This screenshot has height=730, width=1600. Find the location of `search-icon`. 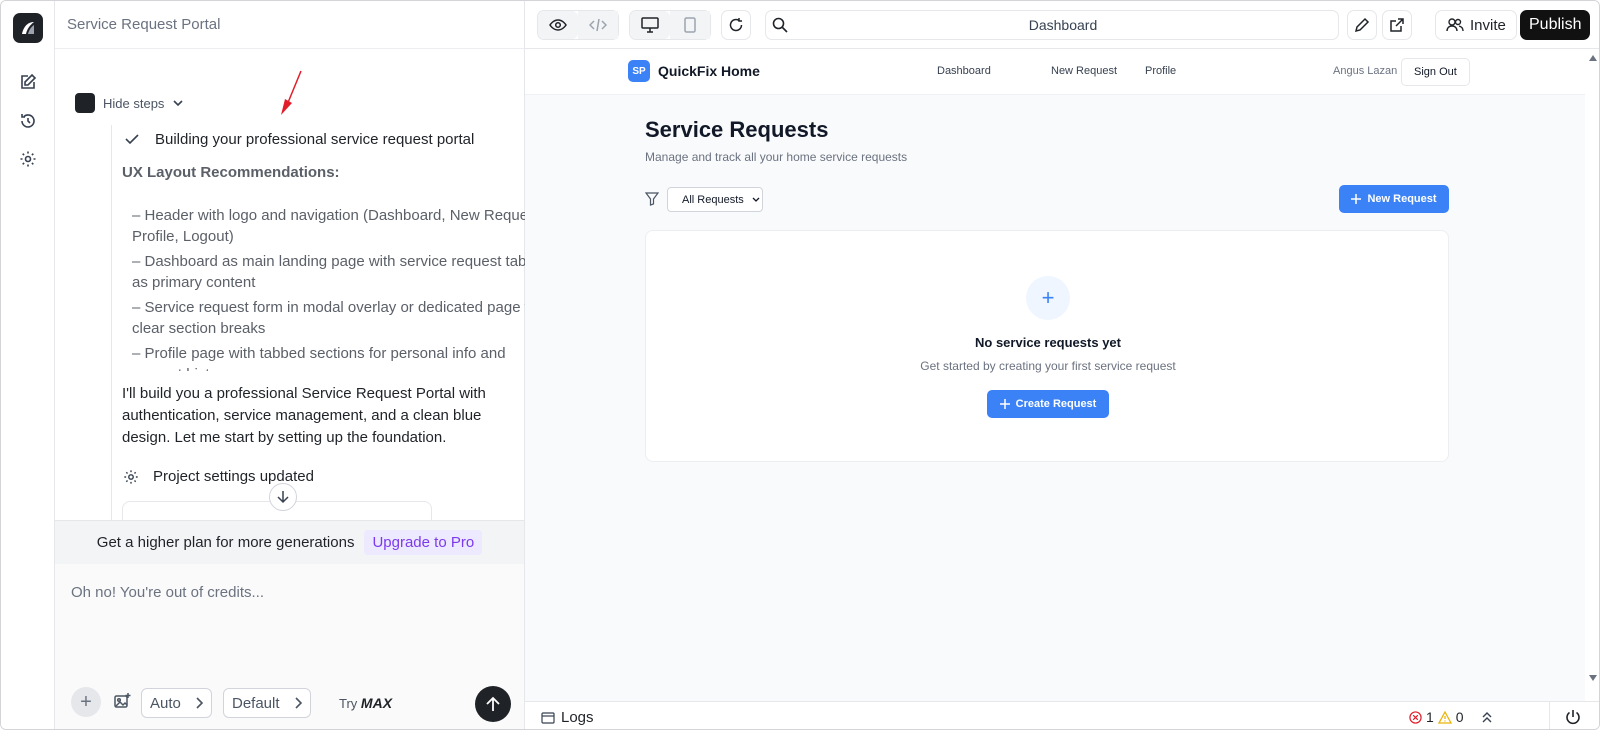

search-icon is located at coordinates (780, 25).